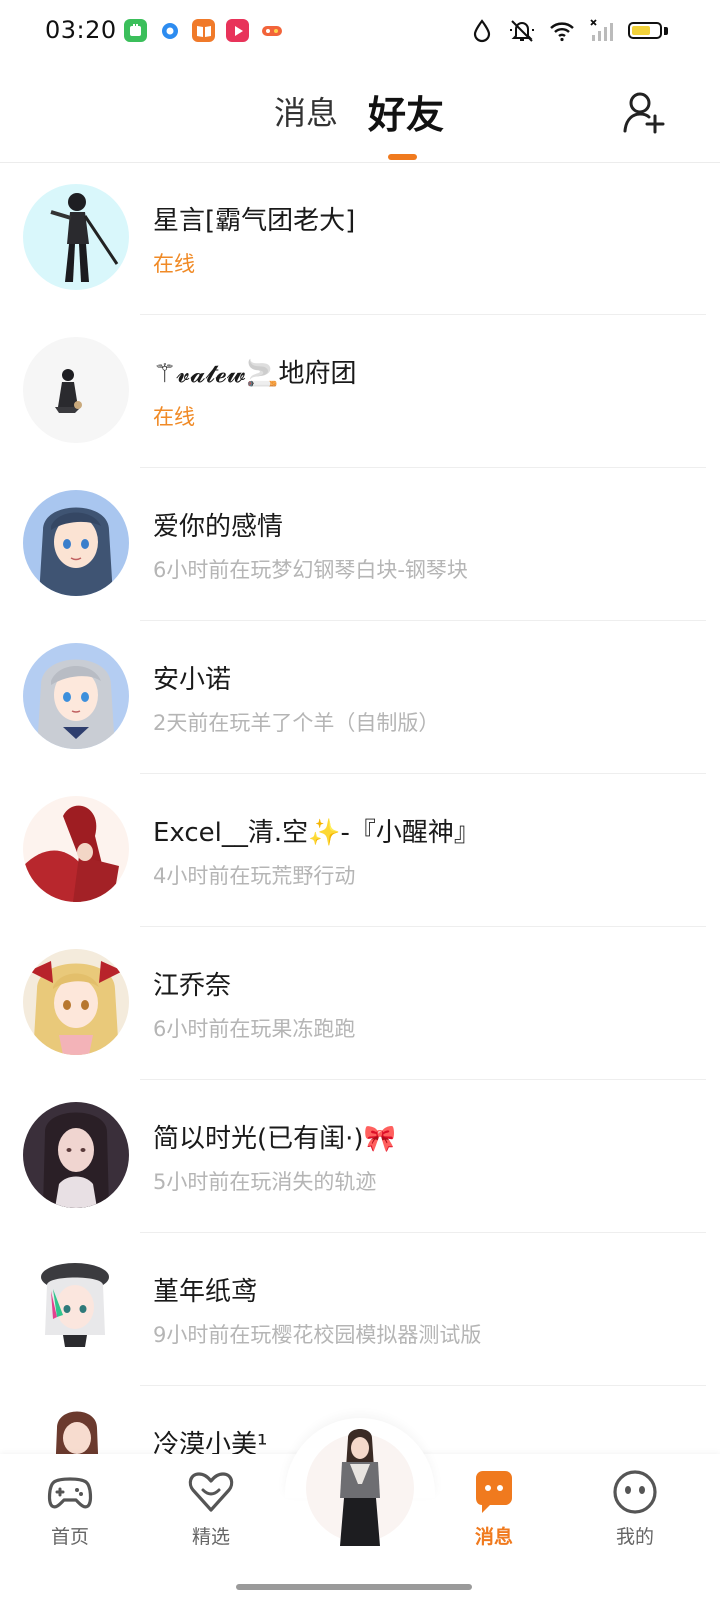 This screenshot has height=1600, width=720. I want to click on nav-featured-label: 精选, so click(210, 1537).